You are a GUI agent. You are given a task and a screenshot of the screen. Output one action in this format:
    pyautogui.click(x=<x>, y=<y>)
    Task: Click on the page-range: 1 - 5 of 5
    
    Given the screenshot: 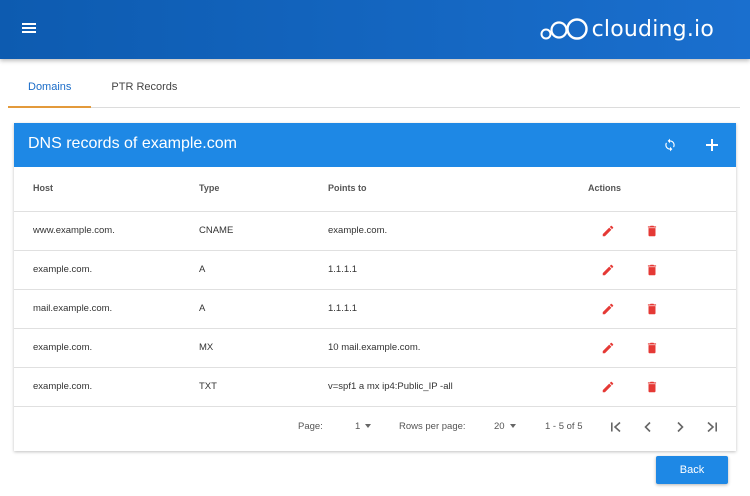 What is the action you would take?
    pyautogui.click(x=564, y=426)
    